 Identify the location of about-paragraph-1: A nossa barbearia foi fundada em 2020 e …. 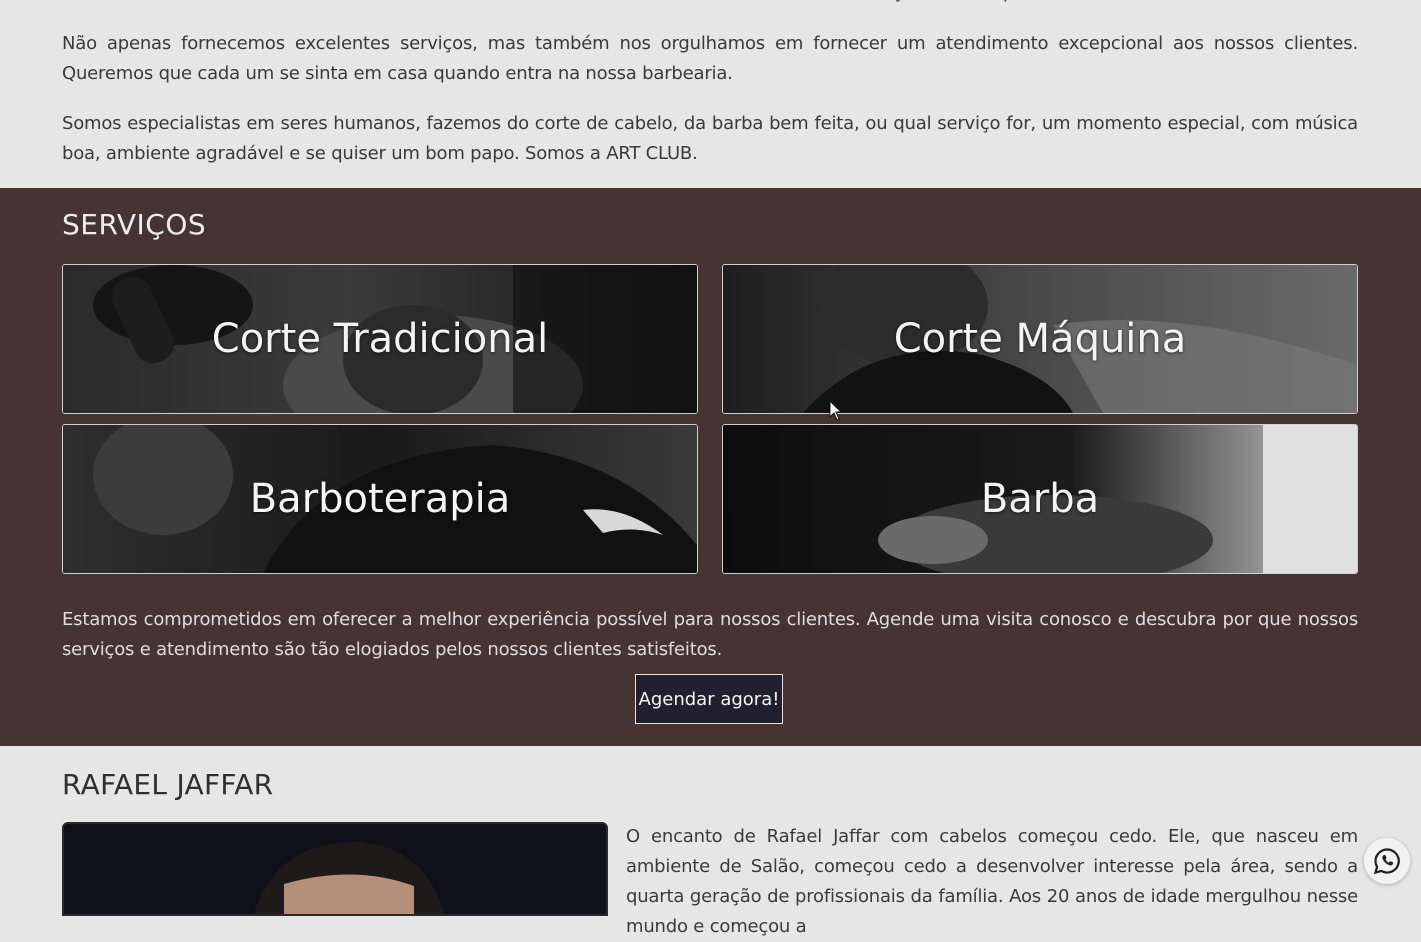
(710, 4).